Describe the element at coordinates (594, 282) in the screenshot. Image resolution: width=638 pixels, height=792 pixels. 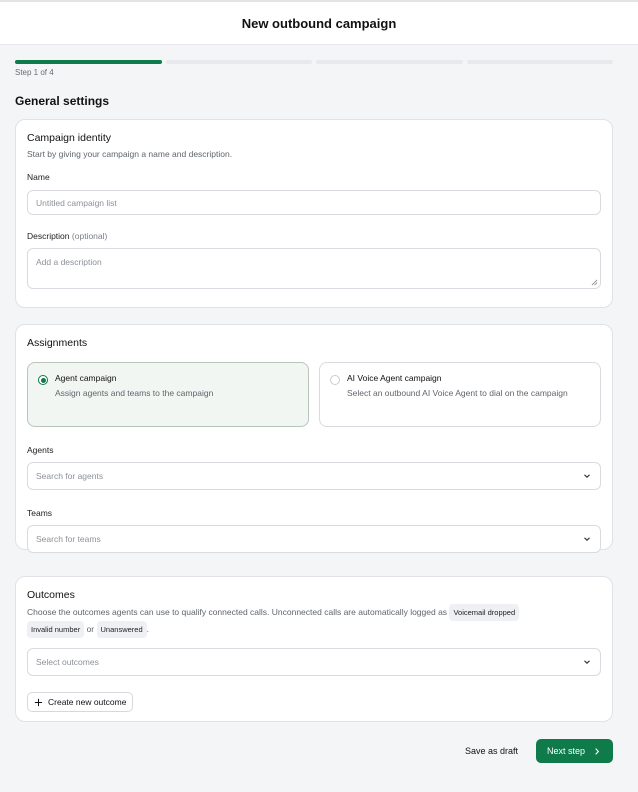
I see `resize-grip-icon` at that location.